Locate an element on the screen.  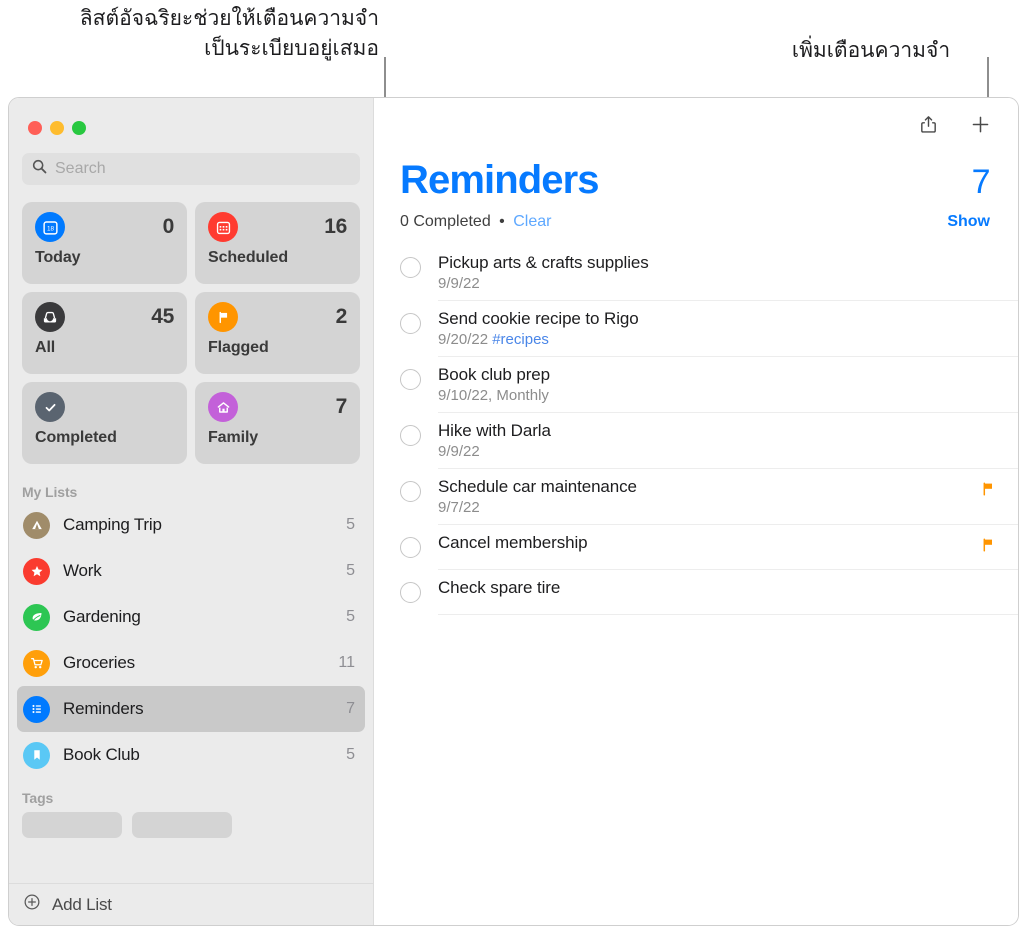
reminder-row: Cancel membership is located at coordinates (696, 547).